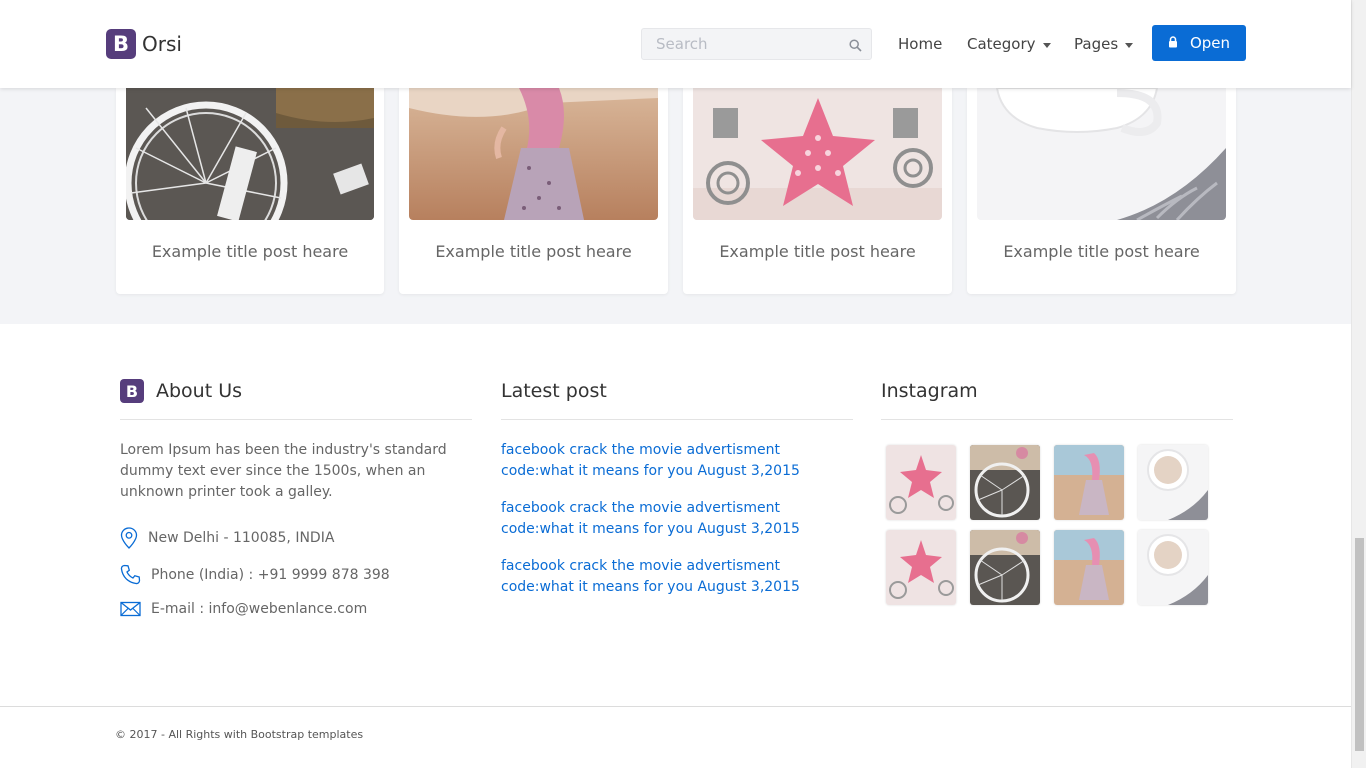 Image resolution: width=1366 pixels, height=768 pixels. Describe the element at coordinates (130, 609) in the screenshot. I see `envelope-icon` at that location.